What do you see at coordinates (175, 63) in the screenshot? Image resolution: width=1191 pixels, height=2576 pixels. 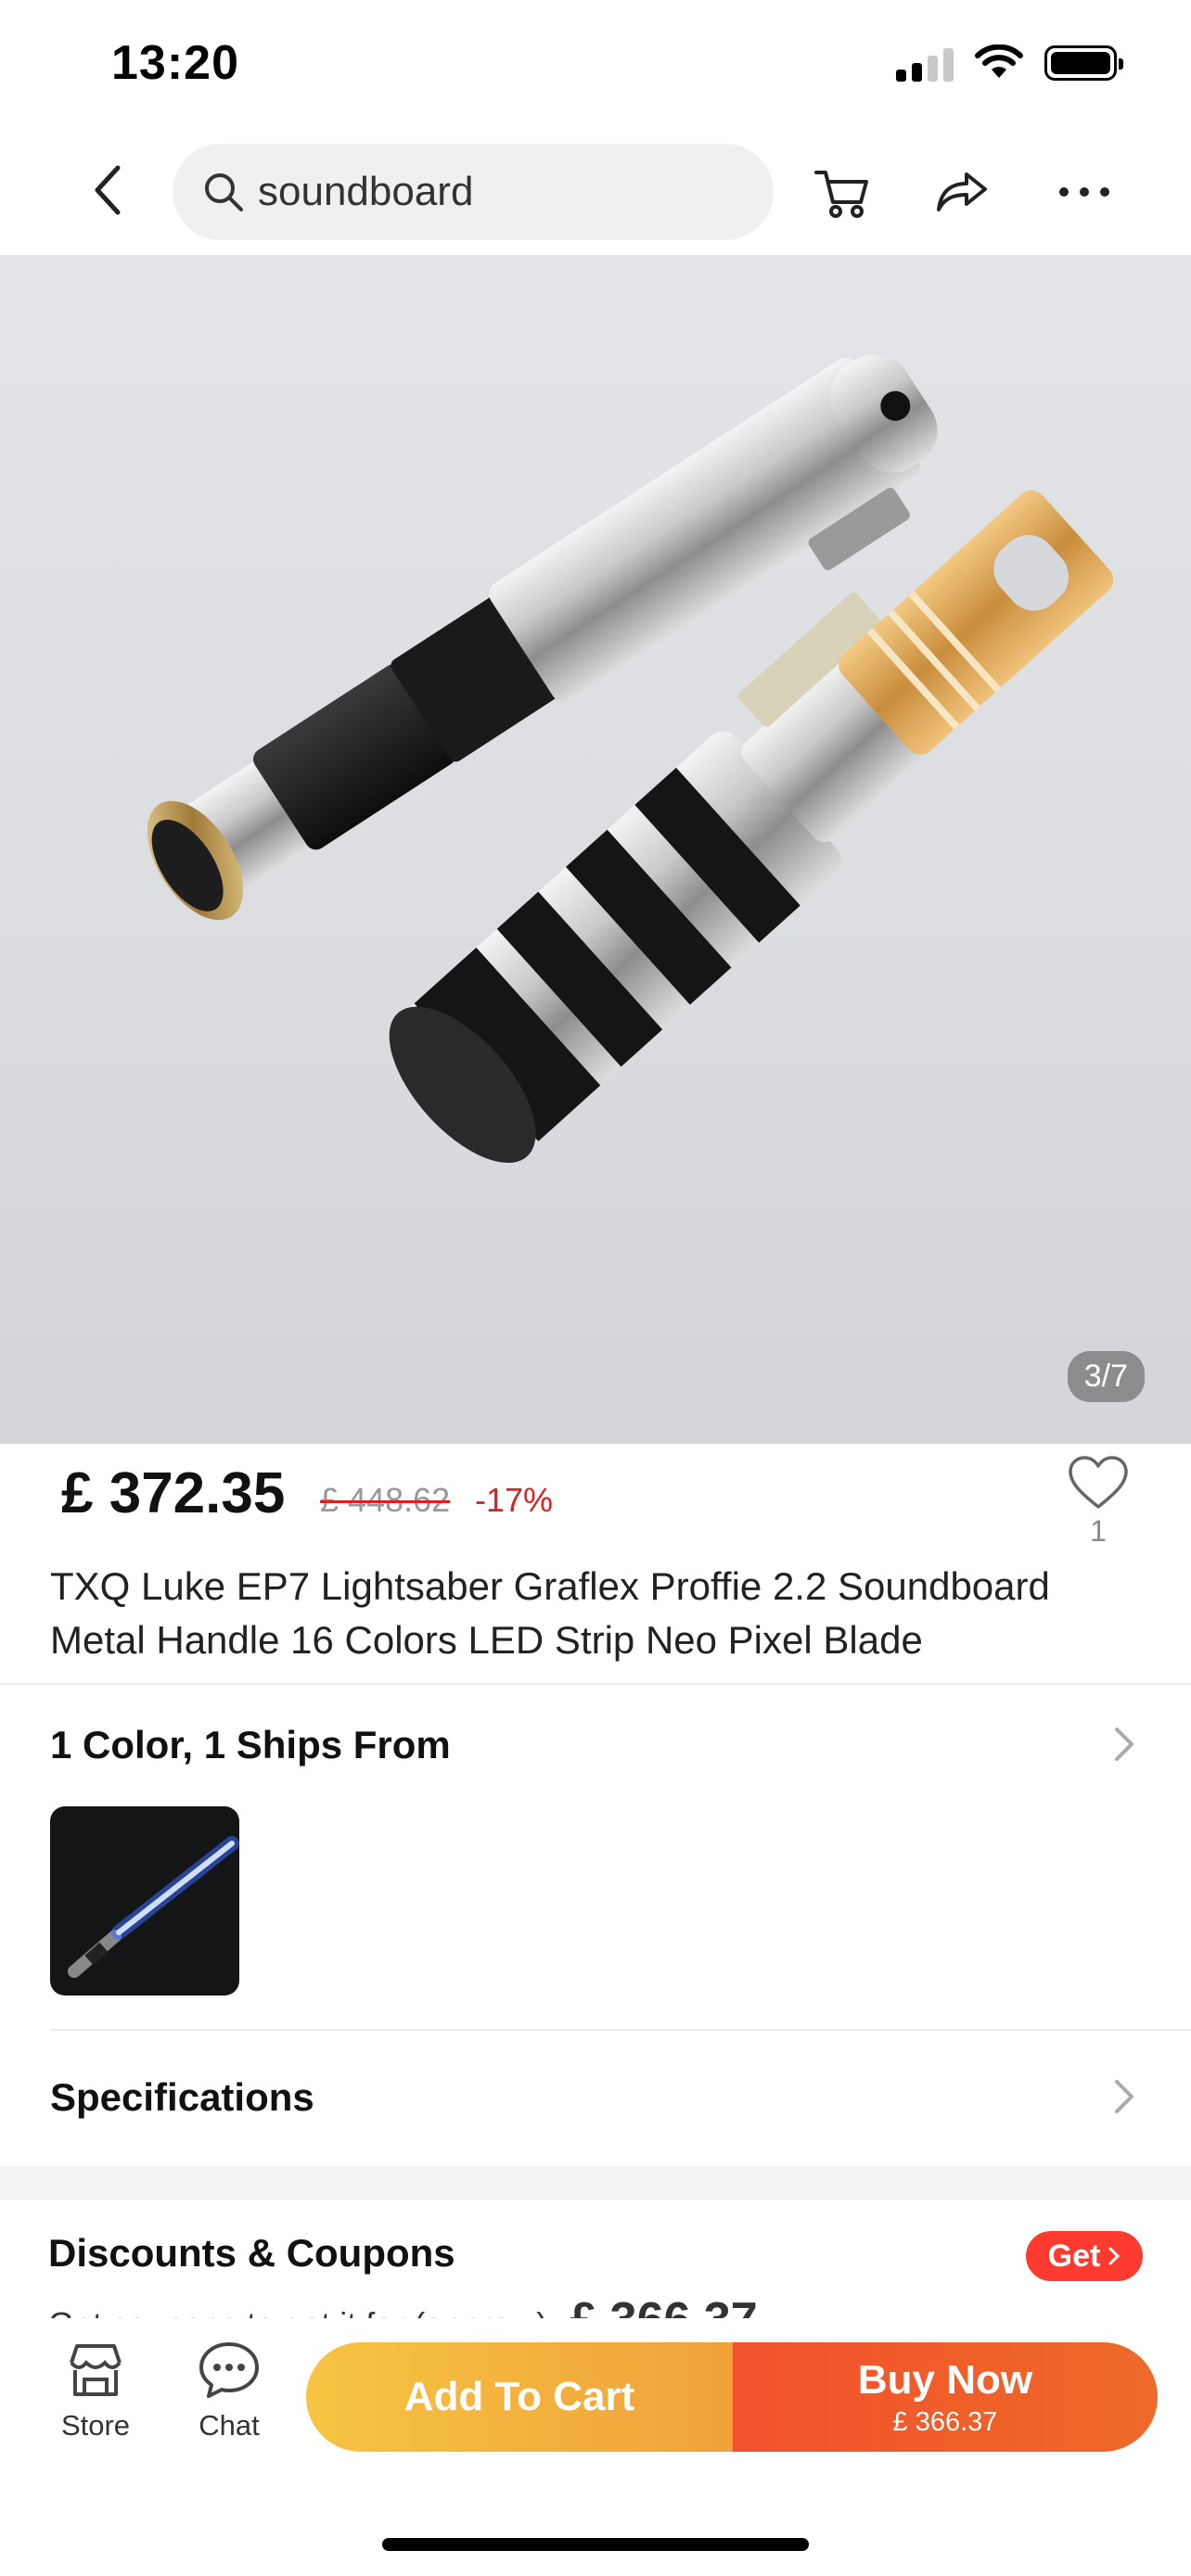 I see `status-time: 13:20` at bounding box center [175, 63].